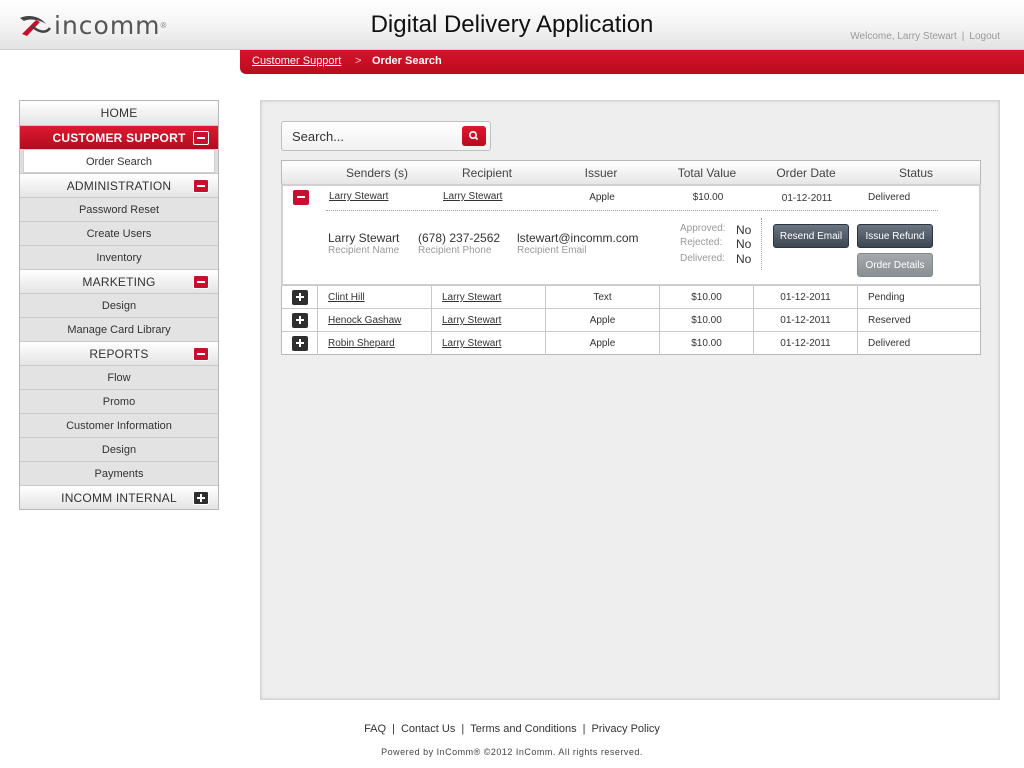  What do you see at coordinates (364, 238) in the screenshot?
I see `recipient-name: Larry Stewart` at bounding box center [364, 238].